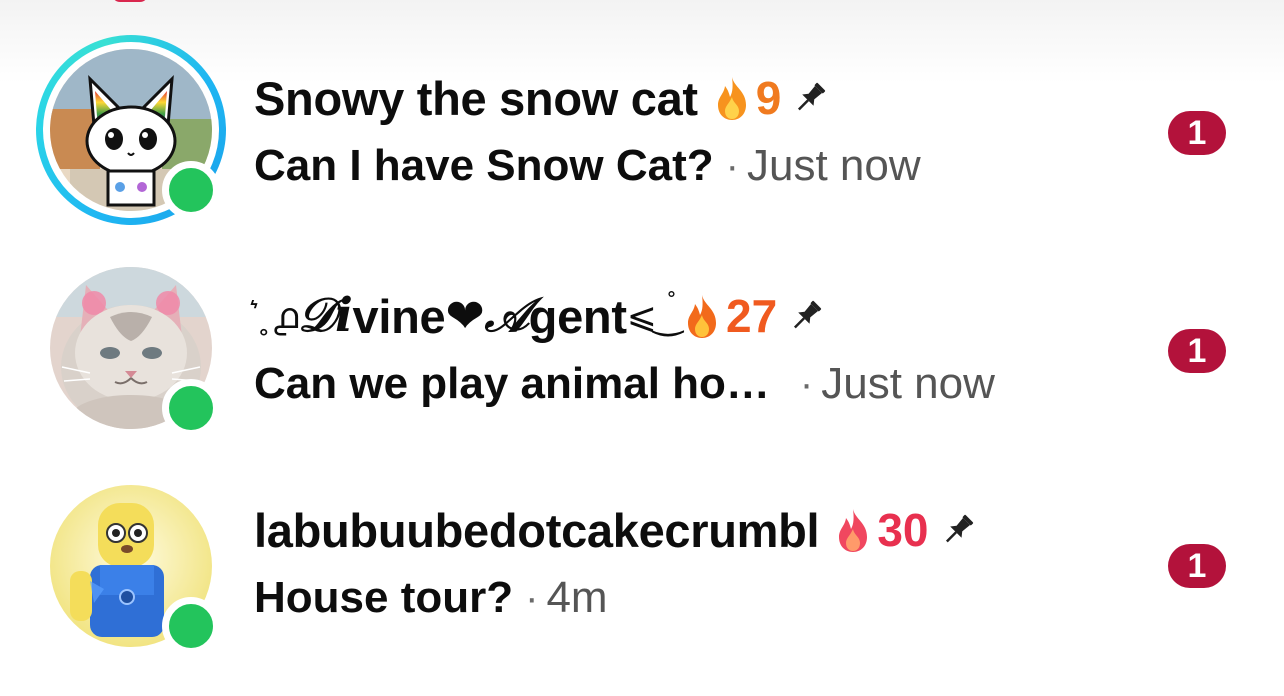 The width and height of the screenshot is (1284, 696). Describe the element at coordinates (577, 597) in the screenshot. I see `message-time: 4m` at that location.